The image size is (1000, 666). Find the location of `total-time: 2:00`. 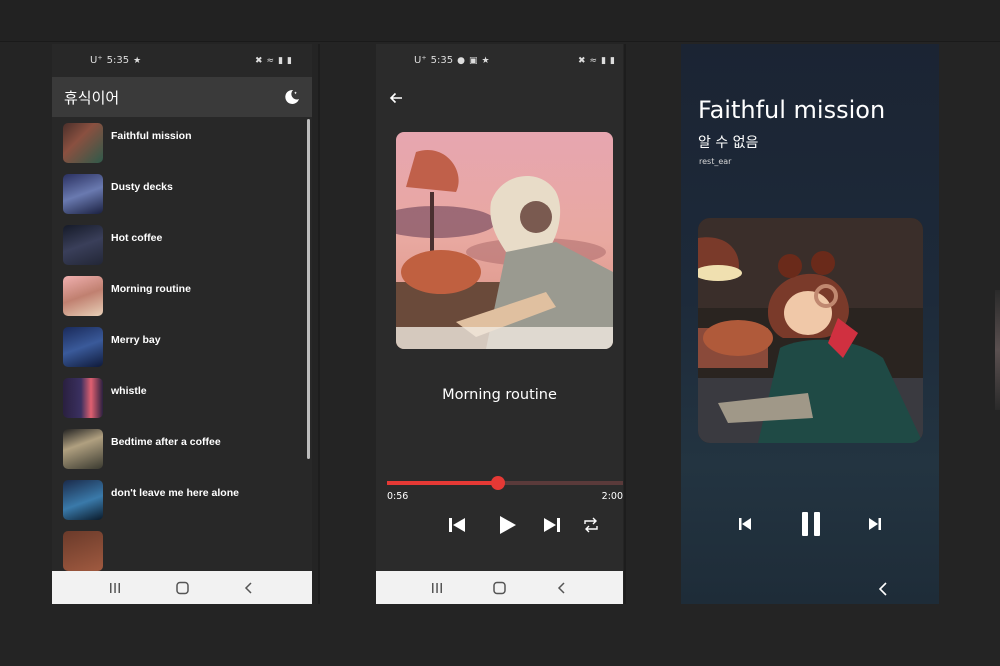

total-time: 2:00 is located at coordinates (612, 496).